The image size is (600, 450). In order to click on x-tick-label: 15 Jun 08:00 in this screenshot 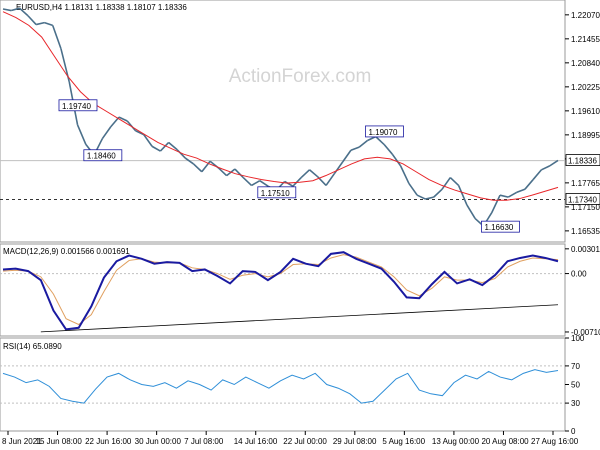, I will do `click(59, 441)`.